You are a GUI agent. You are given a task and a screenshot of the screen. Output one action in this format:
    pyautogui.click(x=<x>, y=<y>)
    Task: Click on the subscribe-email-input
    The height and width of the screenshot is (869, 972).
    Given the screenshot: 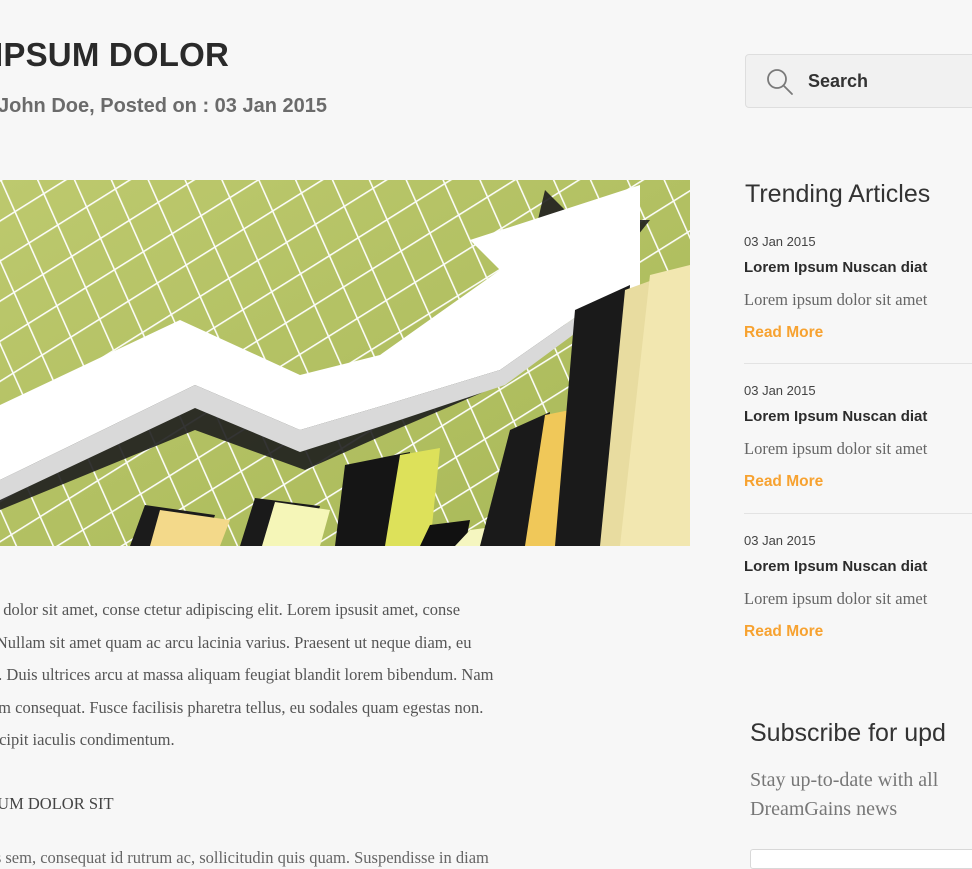 What is the action you would take?
    pyautogui.click(x=861, y=859)
    